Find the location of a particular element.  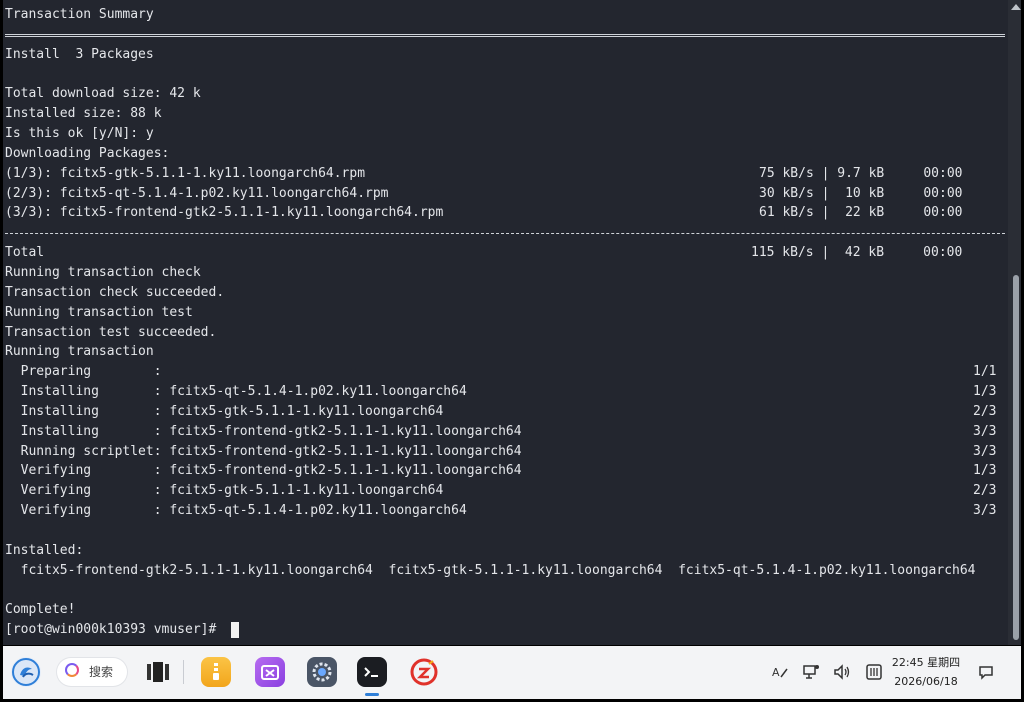

terminal-text-segment: Installed: is located at coordinates (44, 550).